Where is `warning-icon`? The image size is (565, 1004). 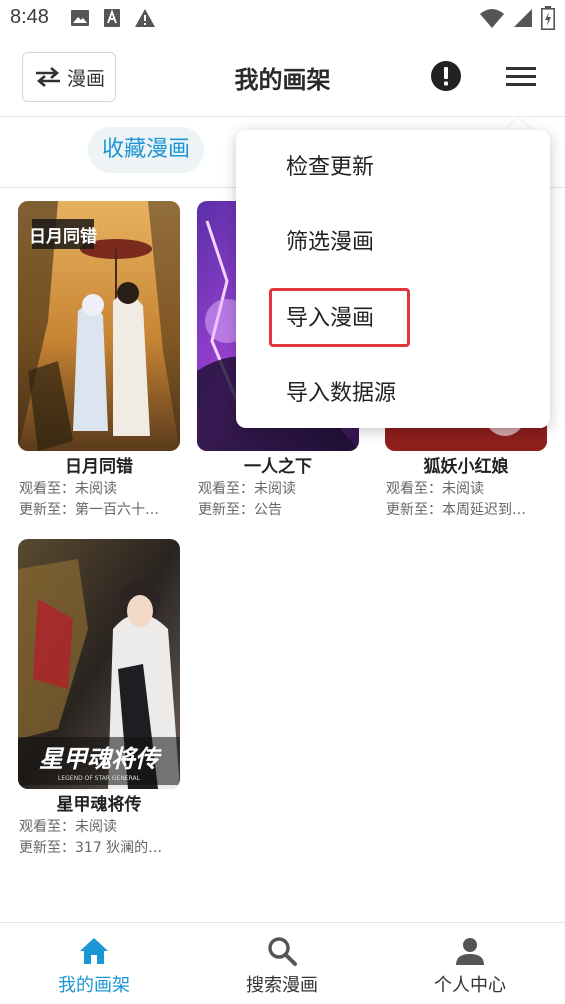
warning-icon is located at coordinates (145, 18).